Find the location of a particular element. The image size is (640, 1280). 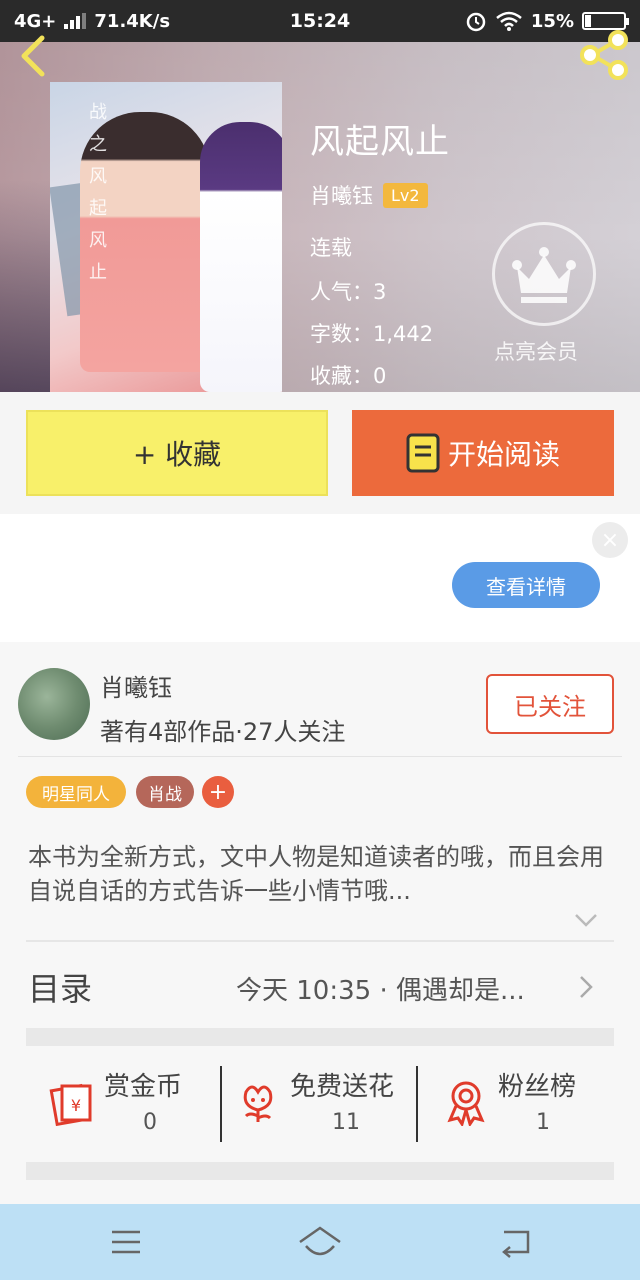

battery-icon is located at coordinates (605, 21).